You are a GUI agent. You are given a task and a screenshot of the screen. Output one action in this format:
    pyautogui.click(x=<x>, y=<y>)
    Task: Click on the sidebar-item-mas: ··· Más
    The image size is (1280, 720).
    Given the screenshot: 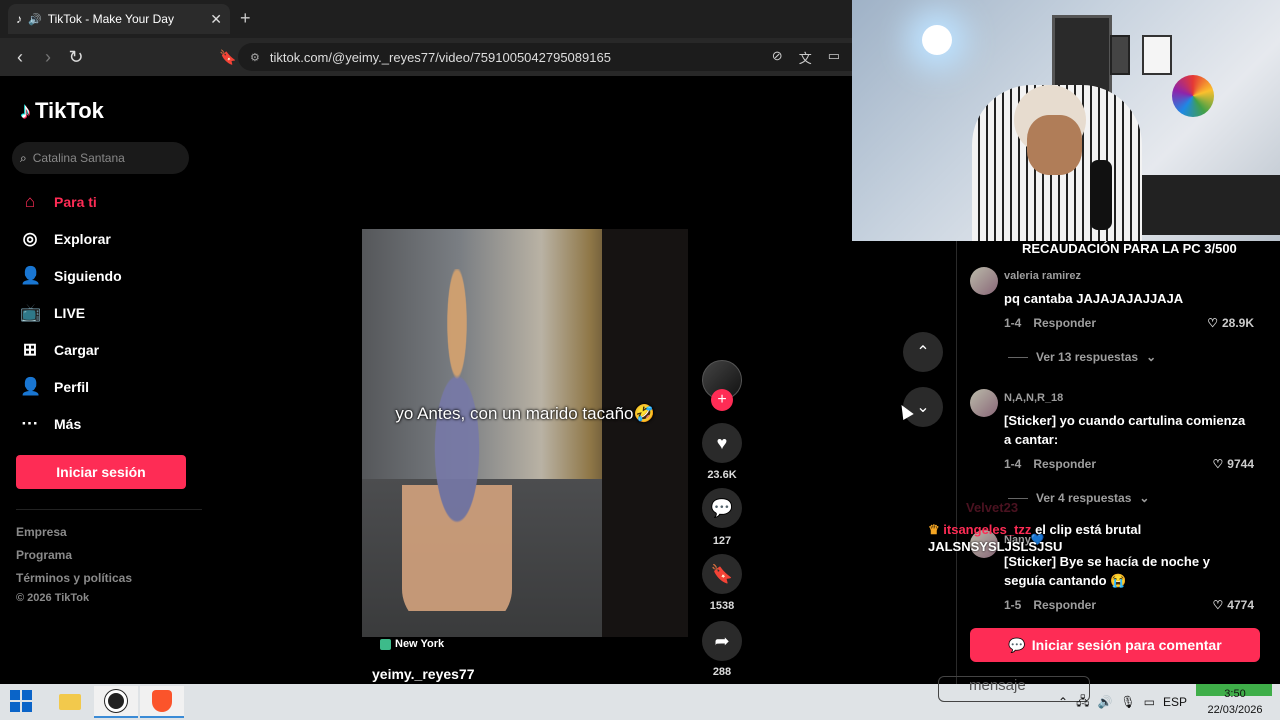 What is the action you would take?
    pyautogui.click(x=51, y=424)
    